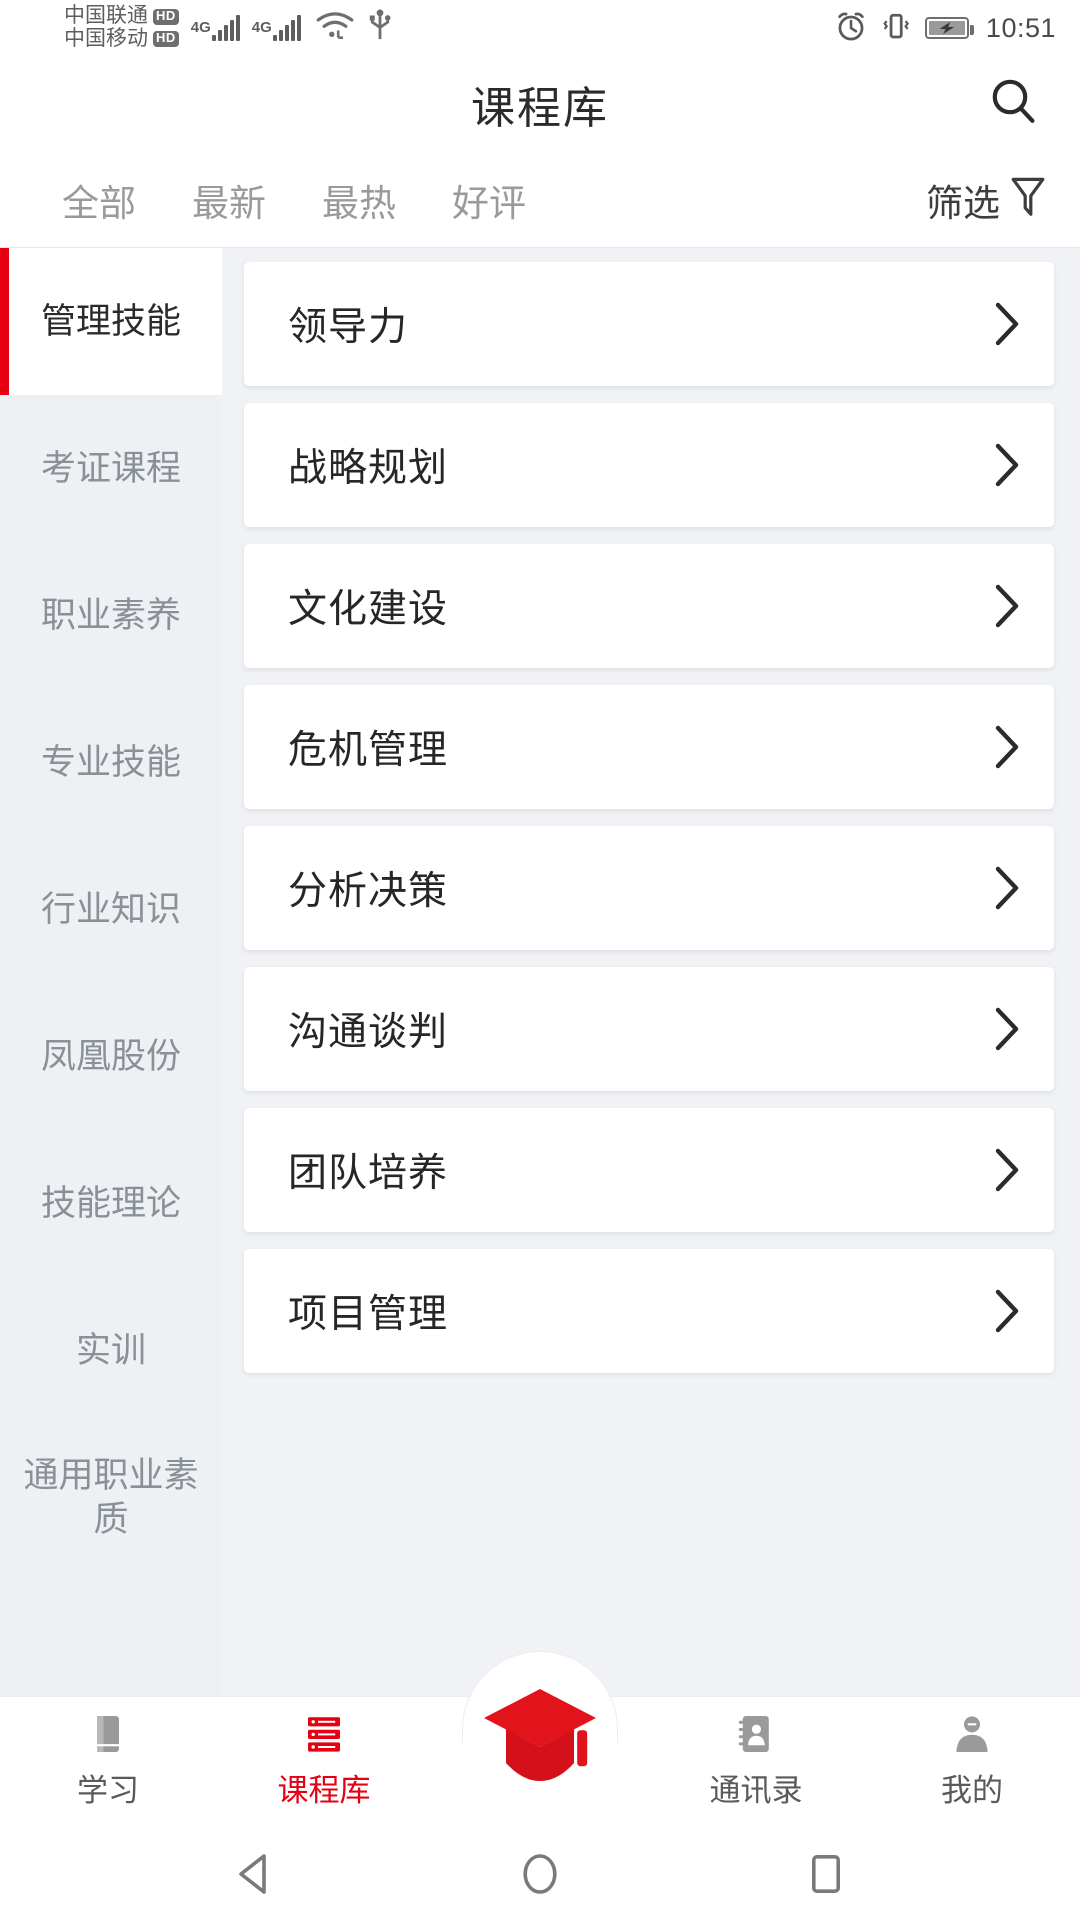 This screenshot has height=1920, width=1080. I want to click on status-bar-time: 10:51, so click(1020, 27).